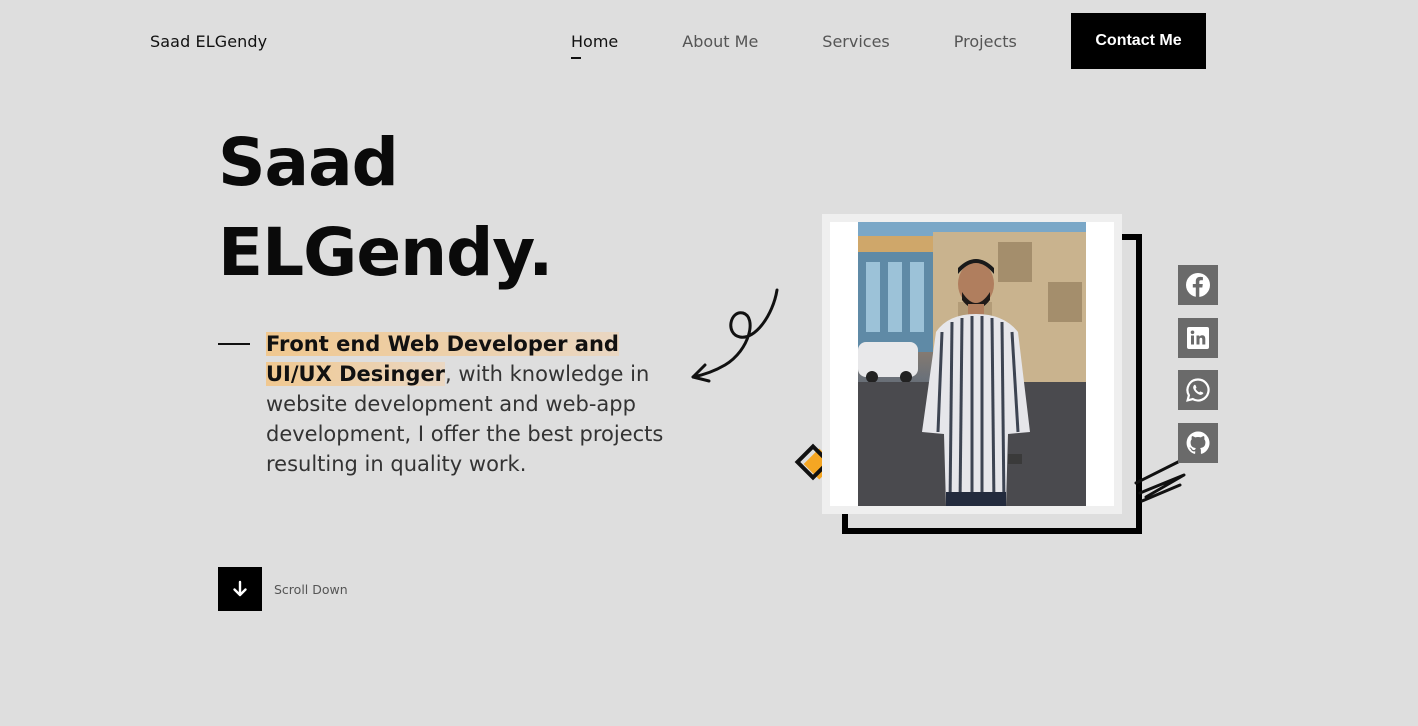  I want to click on desc-highlight-uiux-text: UI/UX Desinger, so click(356, 374).